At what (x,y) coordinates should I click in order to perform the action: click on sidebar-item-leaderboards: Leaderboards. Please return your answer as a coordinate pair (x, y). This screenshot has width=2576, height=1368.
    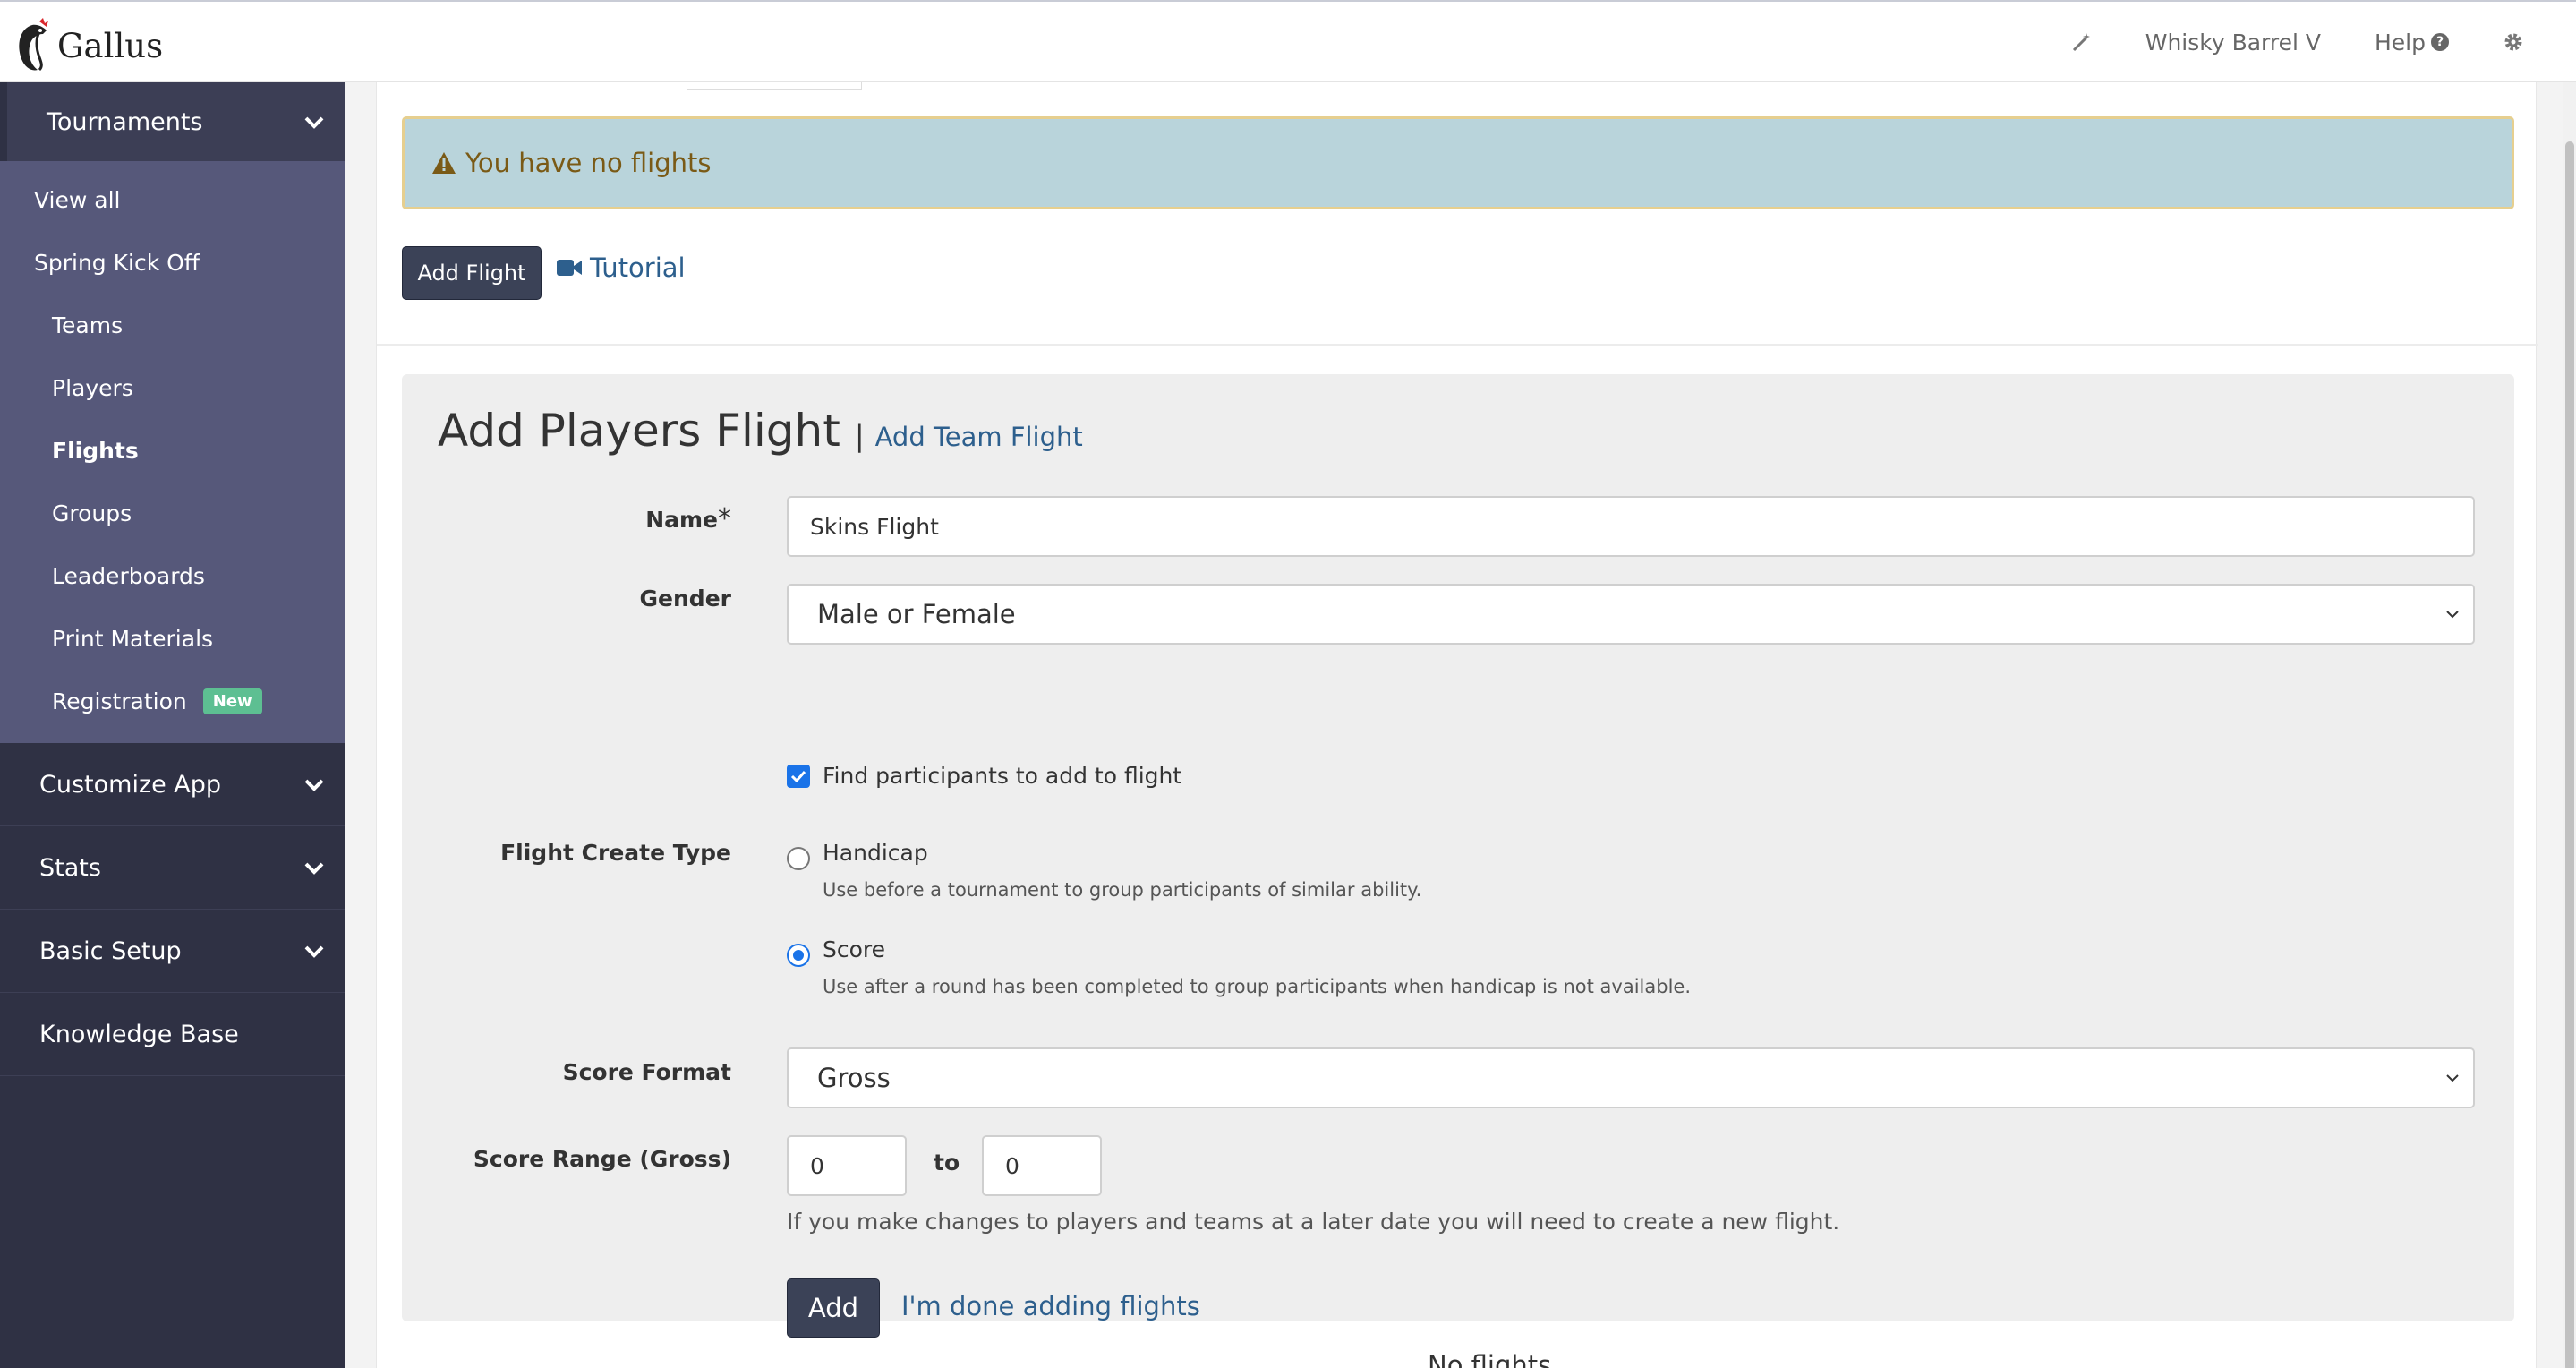
    Looking at the image, I should click on (172, 575).